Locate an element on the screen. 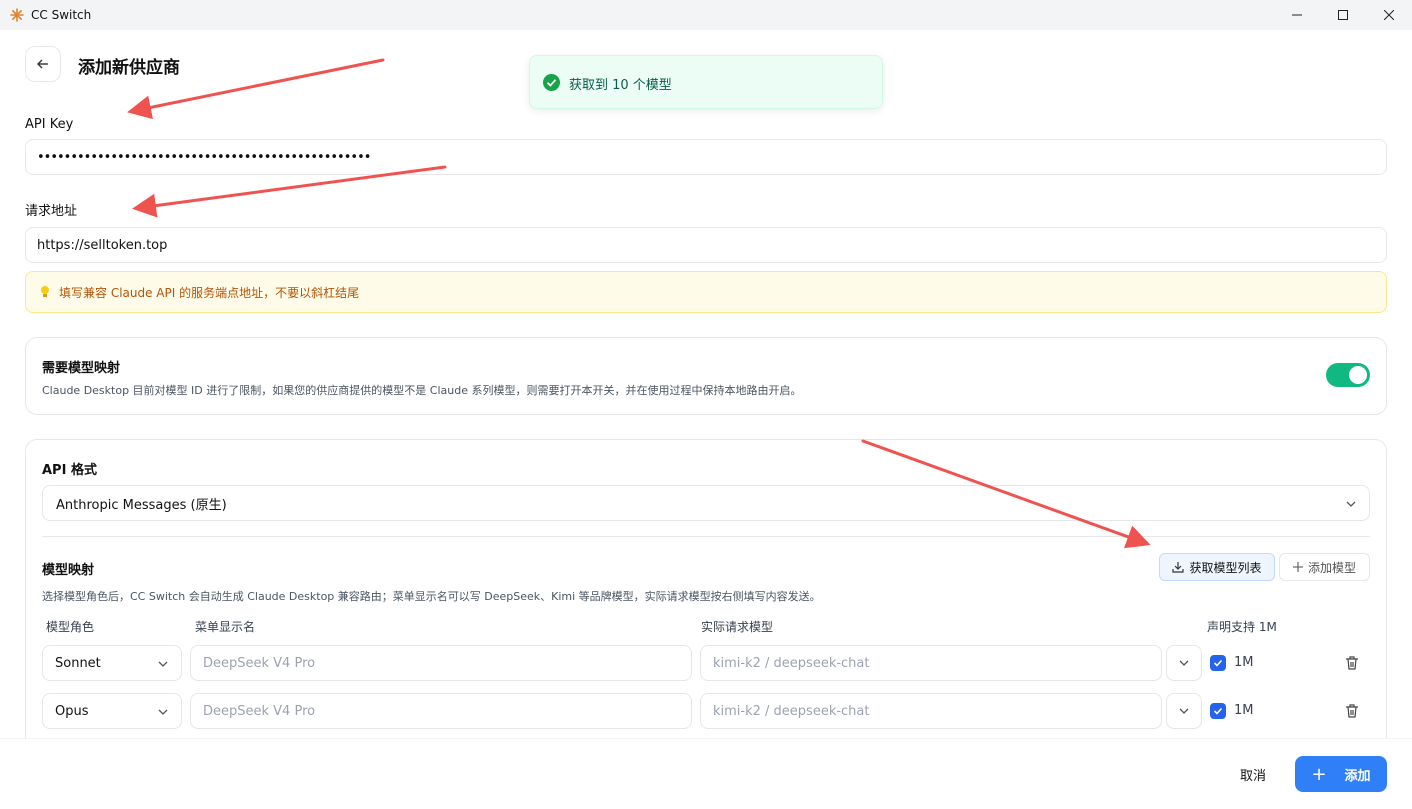  minimize-icon is located at coordinates (1297, 15).